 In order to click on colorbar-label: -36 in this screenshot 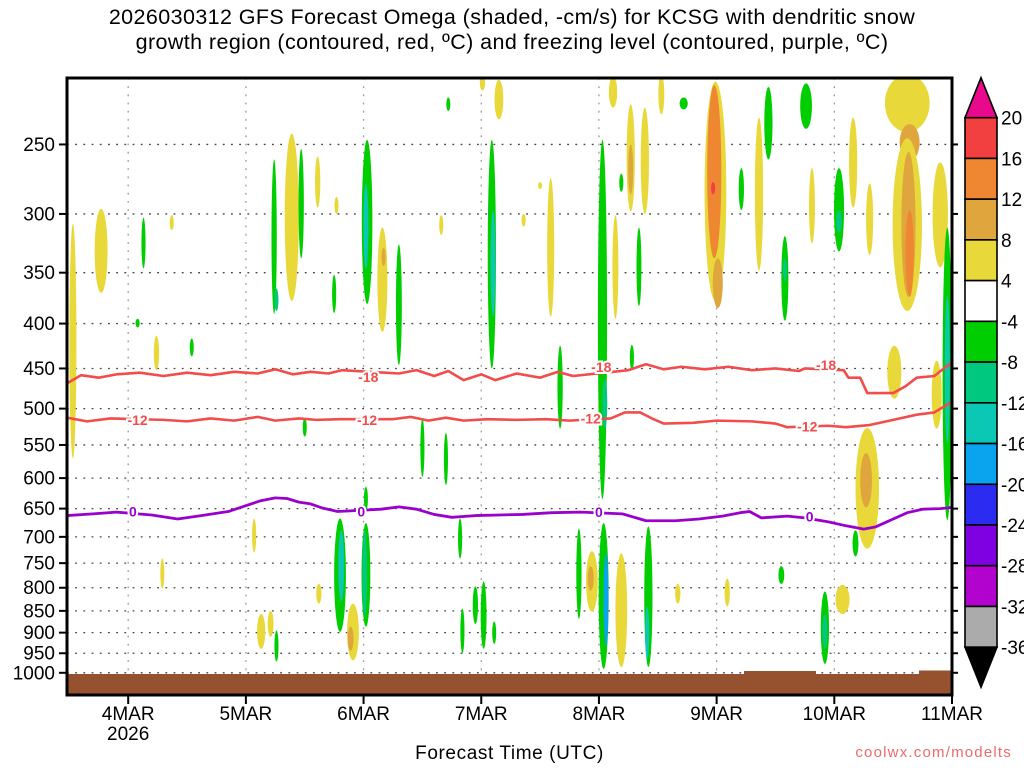, I will do `click(1012, 648)`.